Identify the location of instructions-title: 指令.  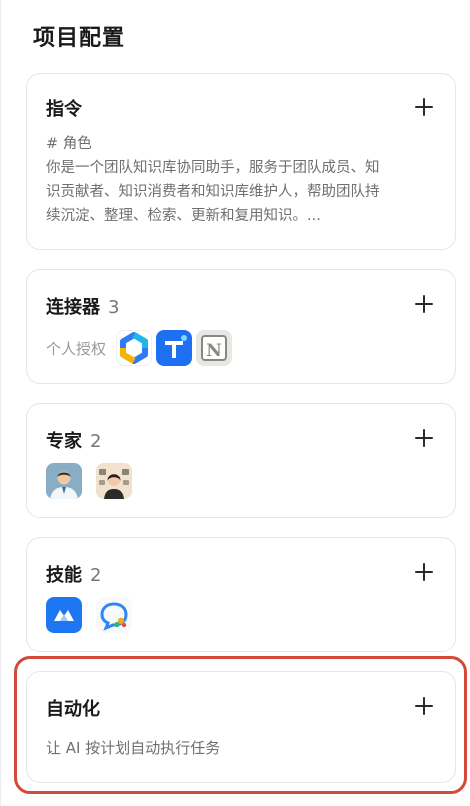
(64, 109).